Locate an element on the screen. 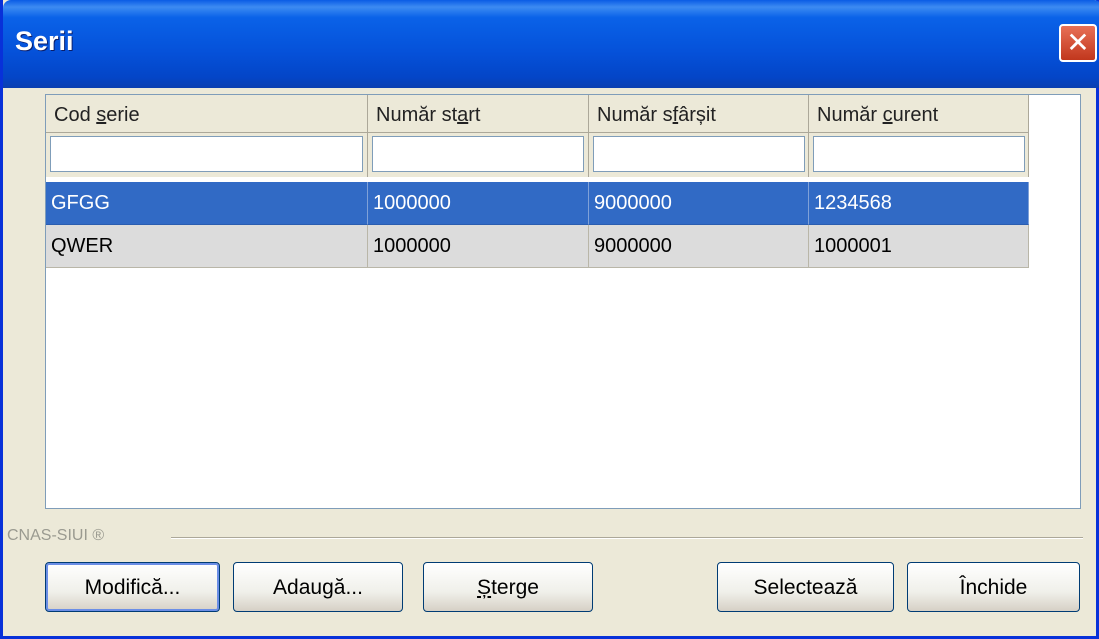  cell-numar-curent: 1234568 is located at coordinates (919, 203).